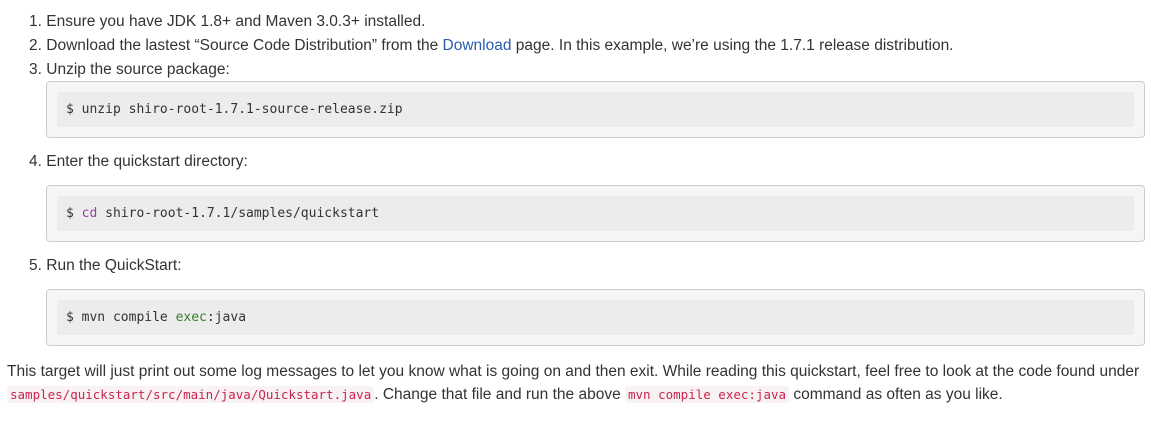 The image size is (1151, 427). I want to click on step-3-number: 3., so click(35, 69).